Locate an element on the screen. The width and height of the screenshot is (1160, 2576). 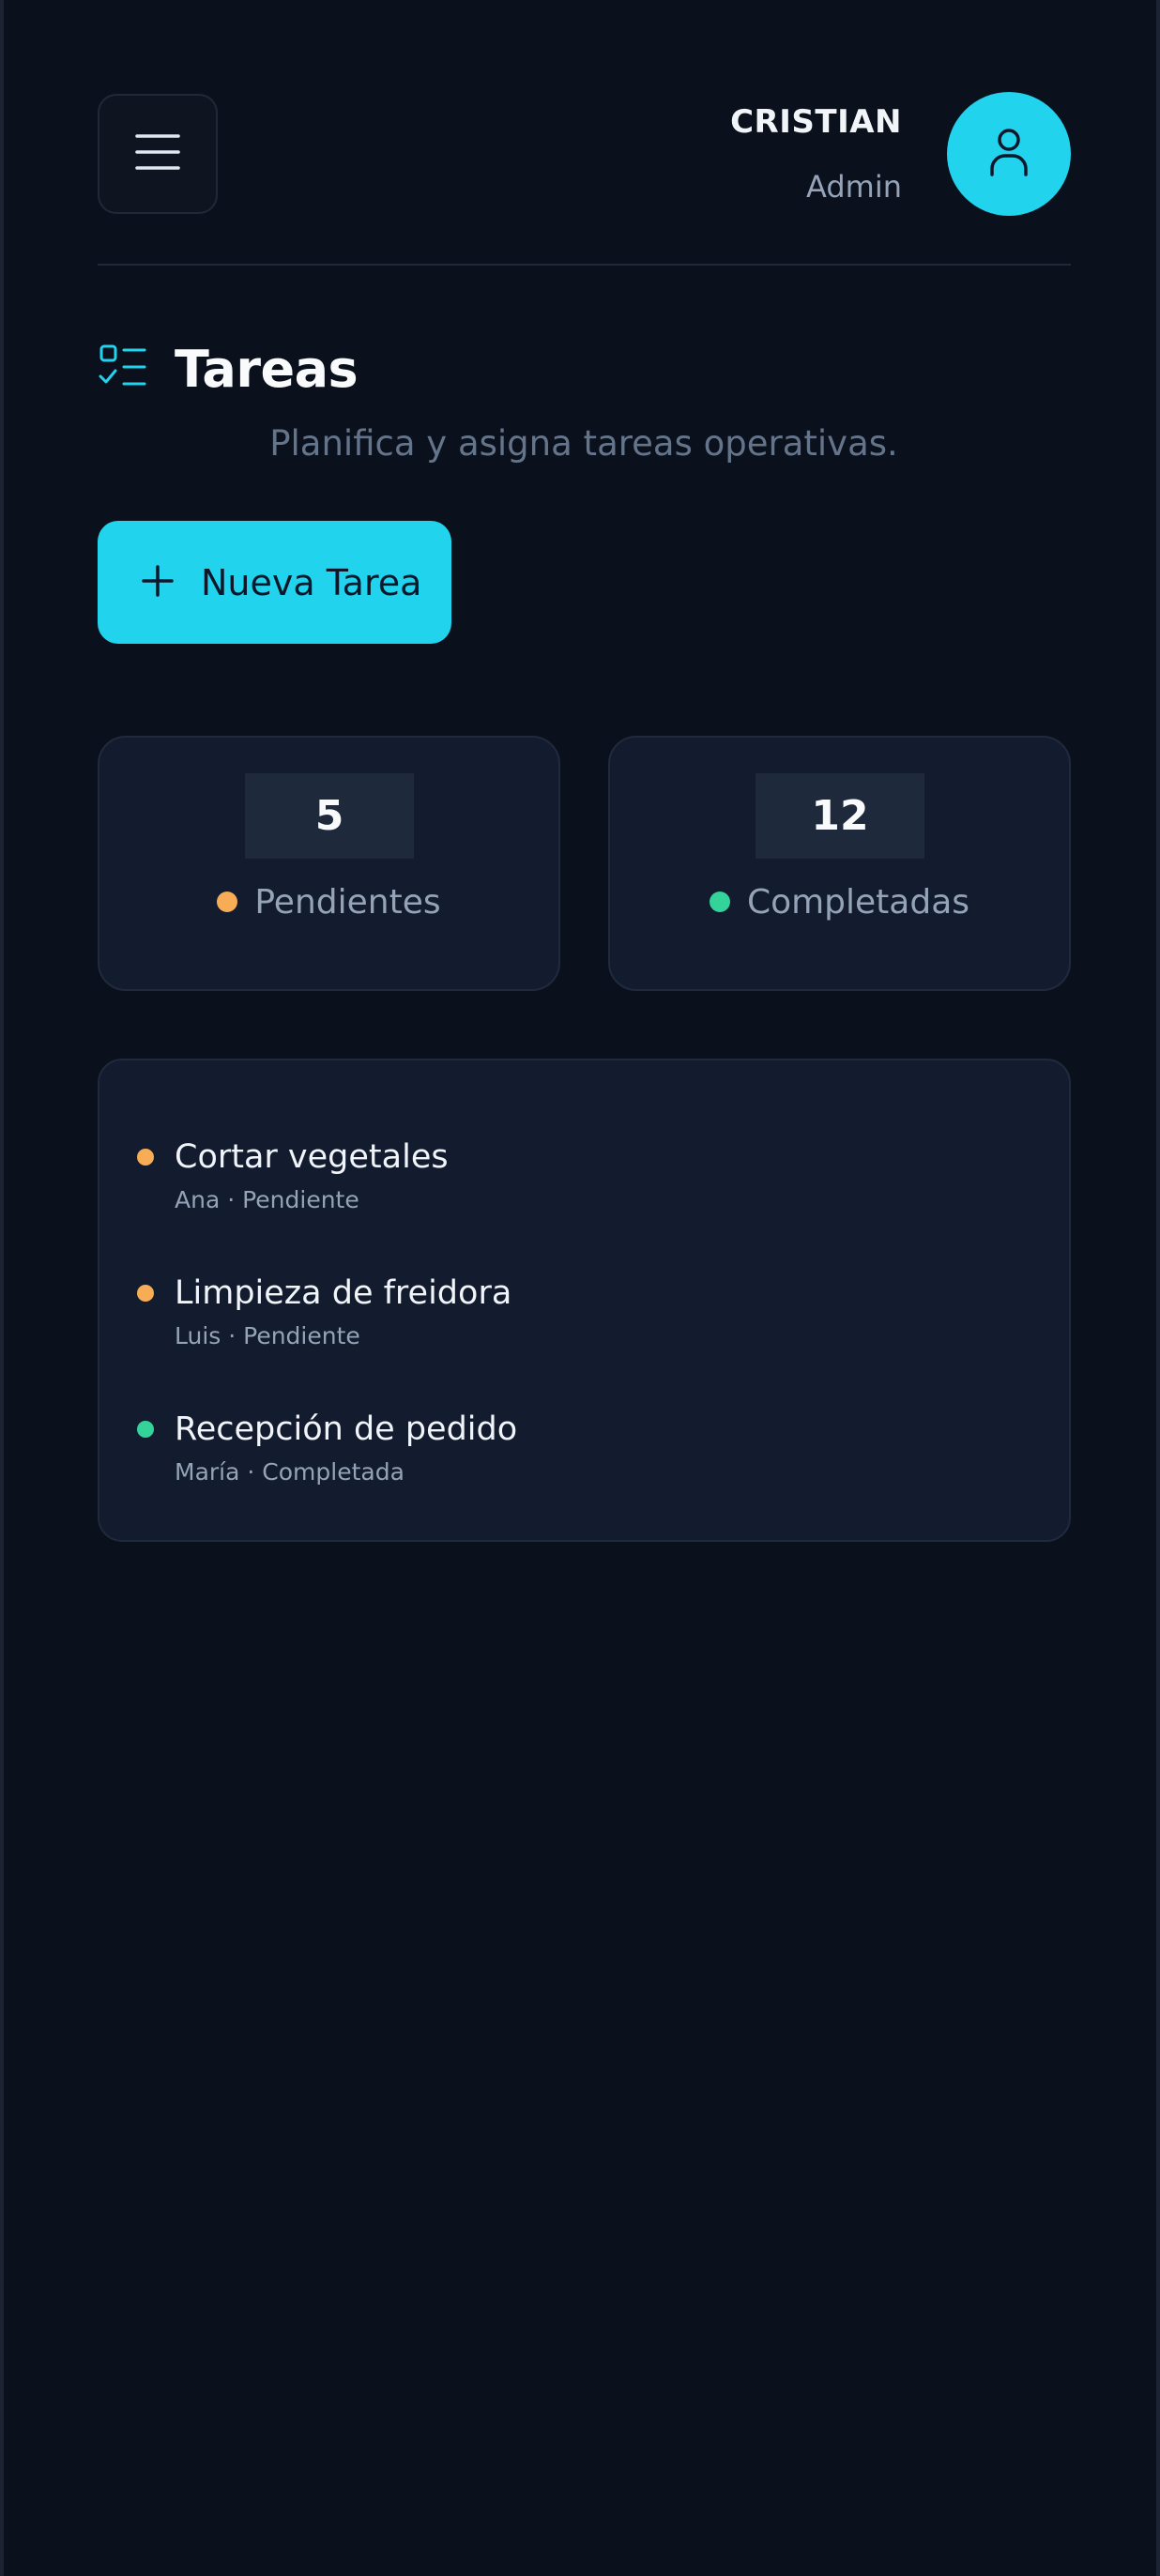
user-name: CRISTIAN is located at coordinates (816, 121).